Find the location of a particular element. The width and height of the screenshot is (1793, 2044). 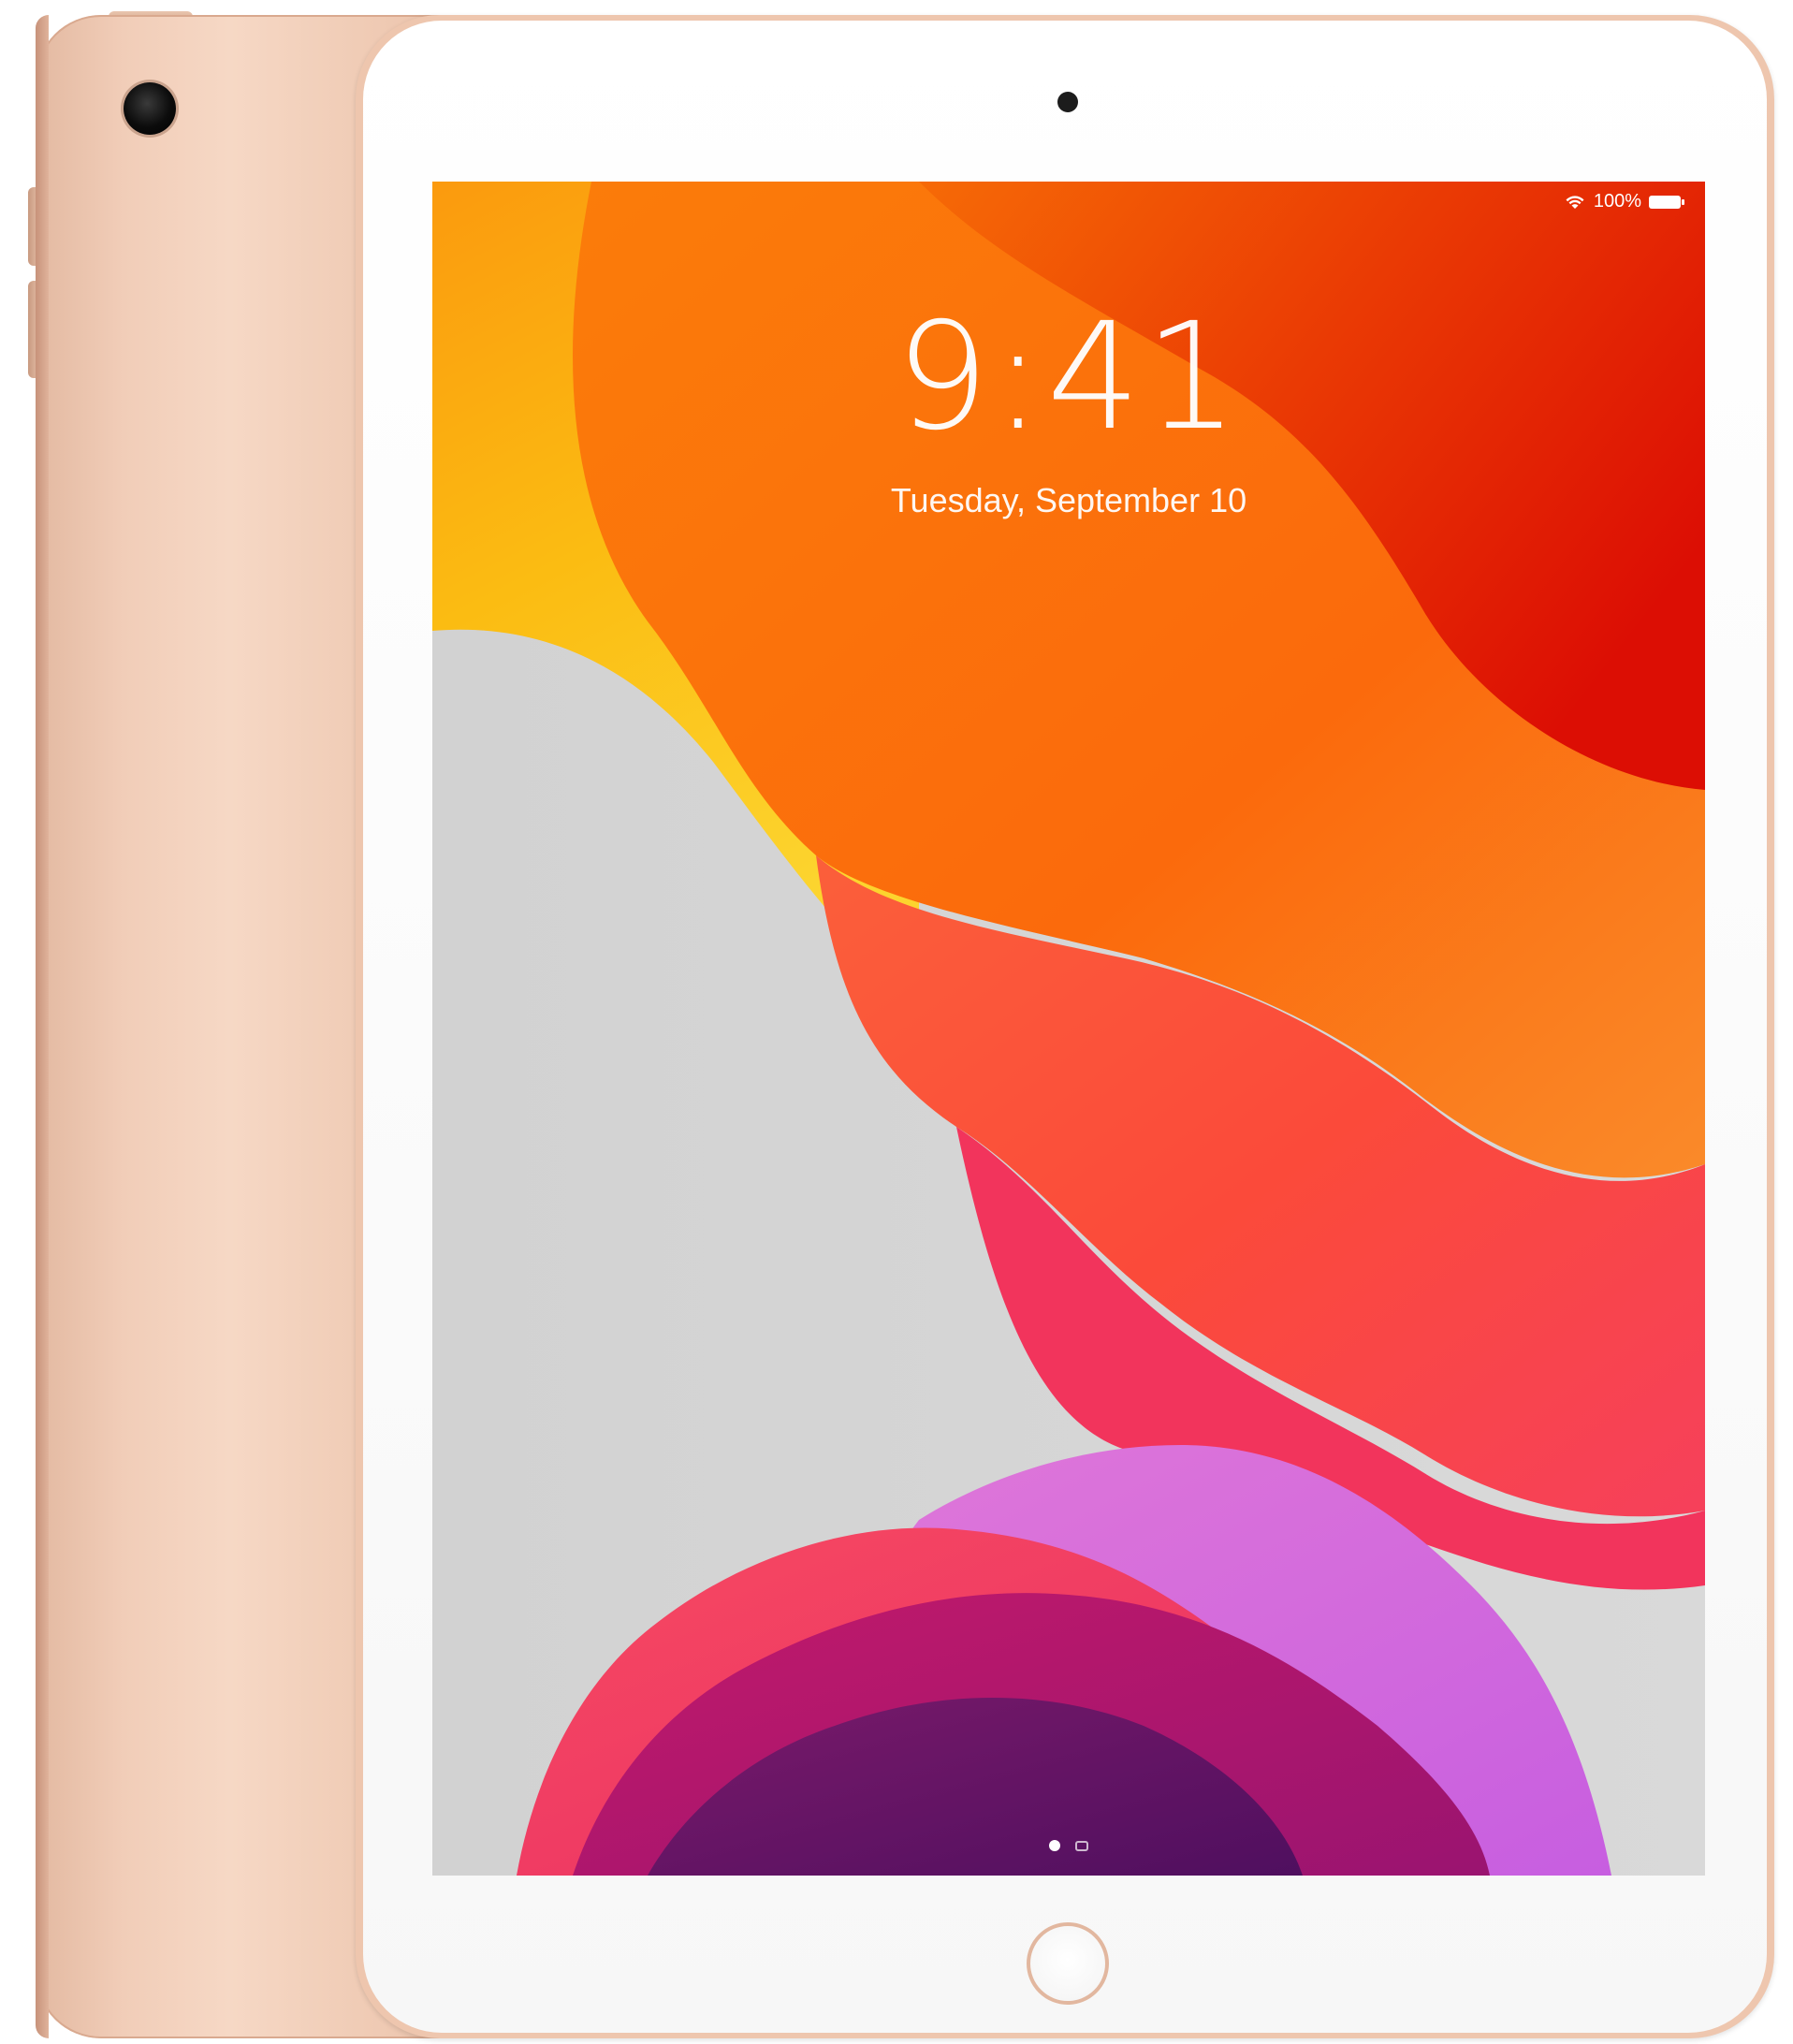

rear-camera-icon is located at coordinates (150, 108).